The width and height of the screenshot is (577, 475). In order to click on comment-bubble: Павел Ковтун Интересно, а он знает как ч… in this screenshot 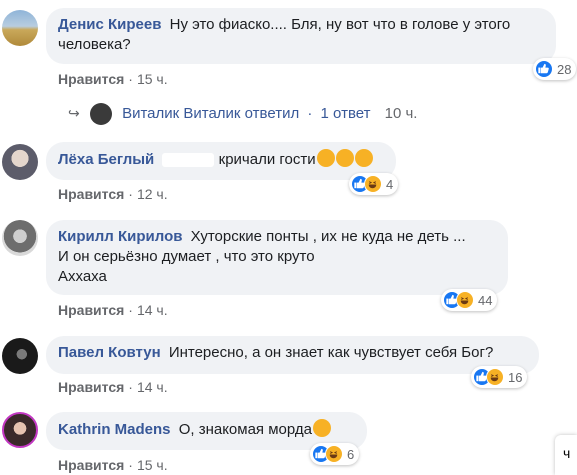, I will do `click(292, 355)`.